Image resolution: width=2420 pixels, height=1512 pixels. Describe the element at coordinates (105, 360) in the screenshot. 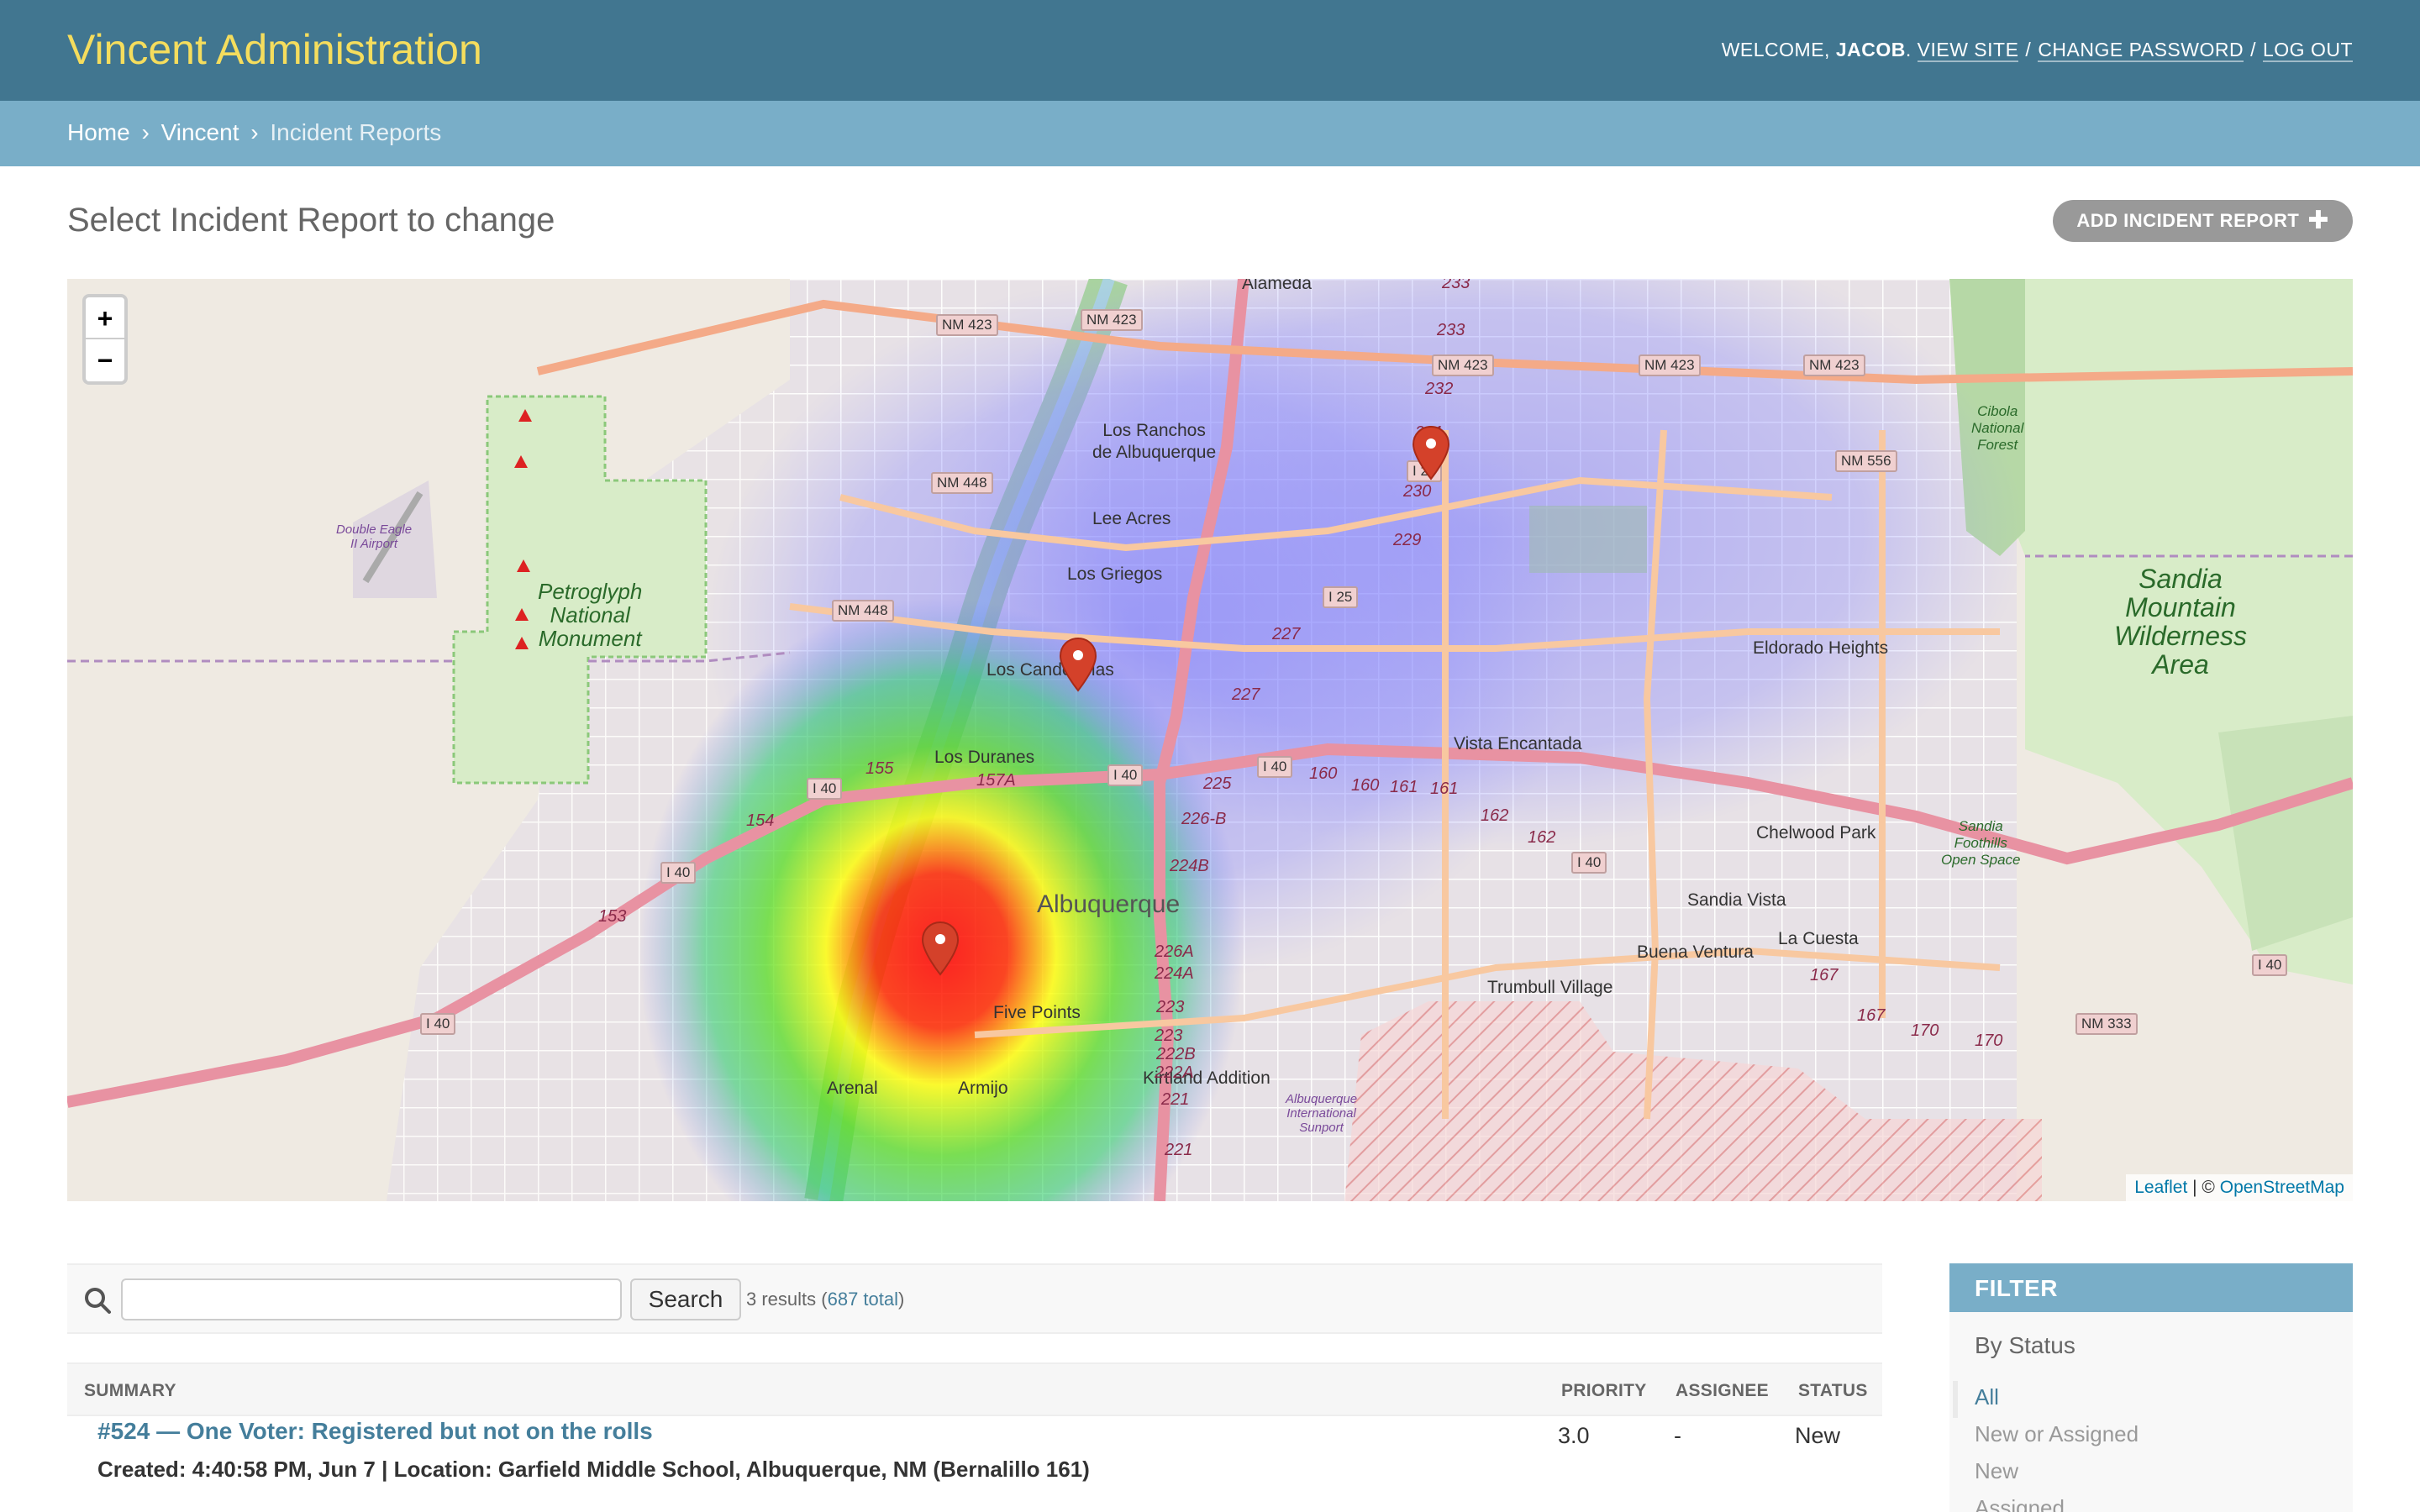

I see `zoom-out-button: −` at that location.